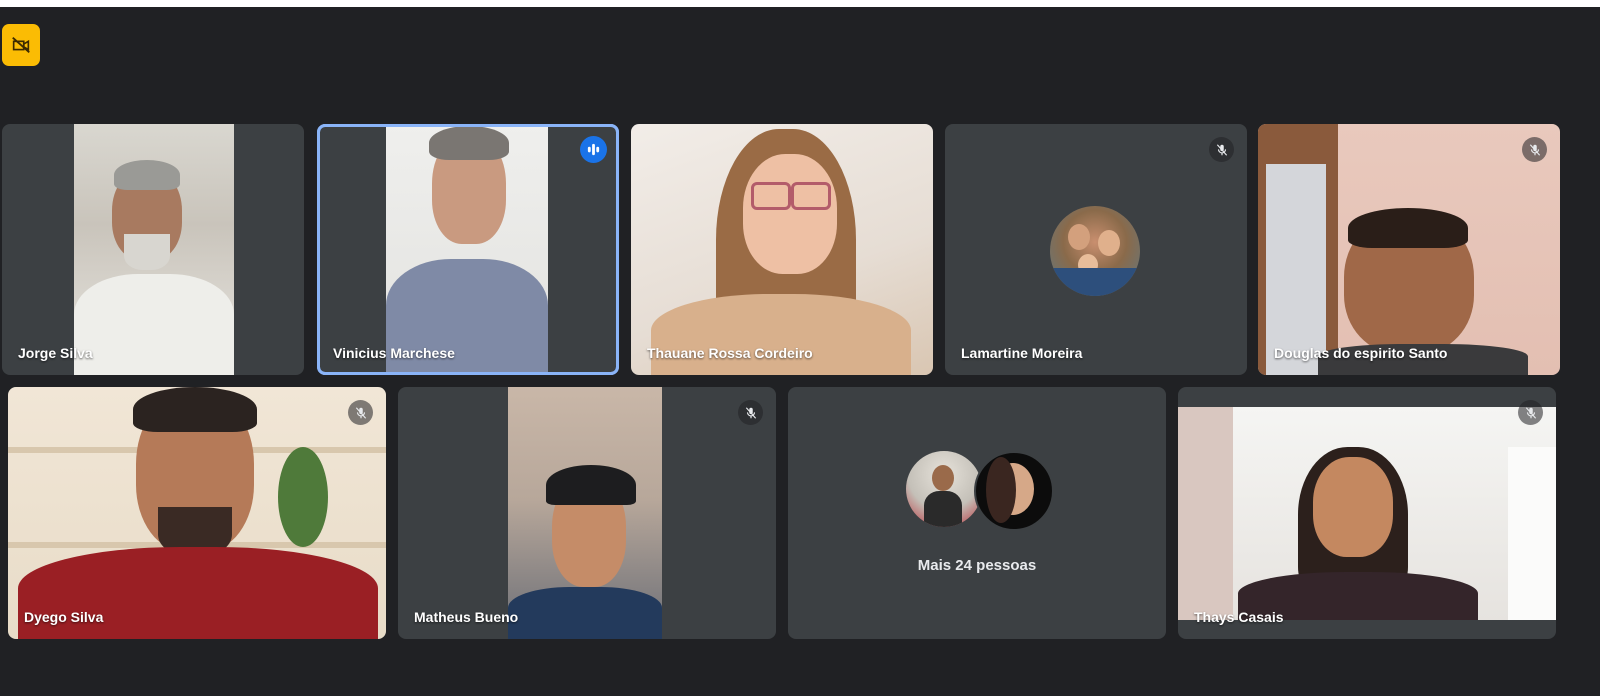  I want to click on participant-tile: Dyego Silva, so click(197, 513).